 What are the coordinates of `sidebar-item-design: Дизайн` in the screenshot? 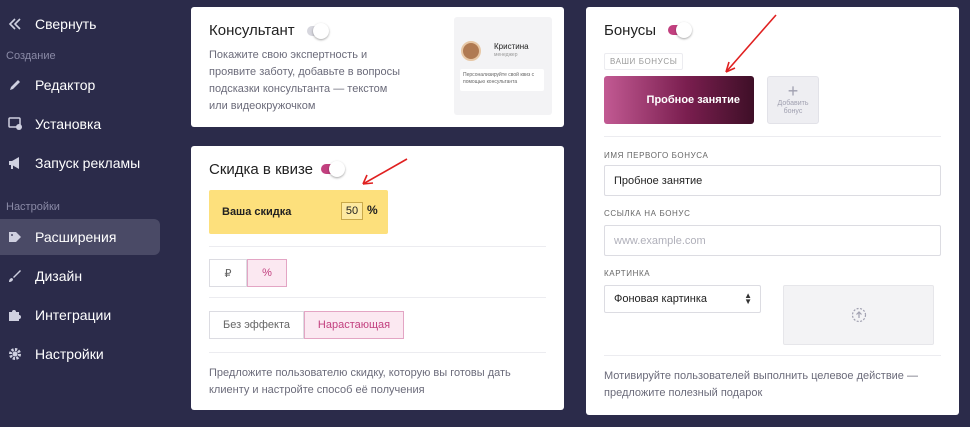 It's located at (80, 276).